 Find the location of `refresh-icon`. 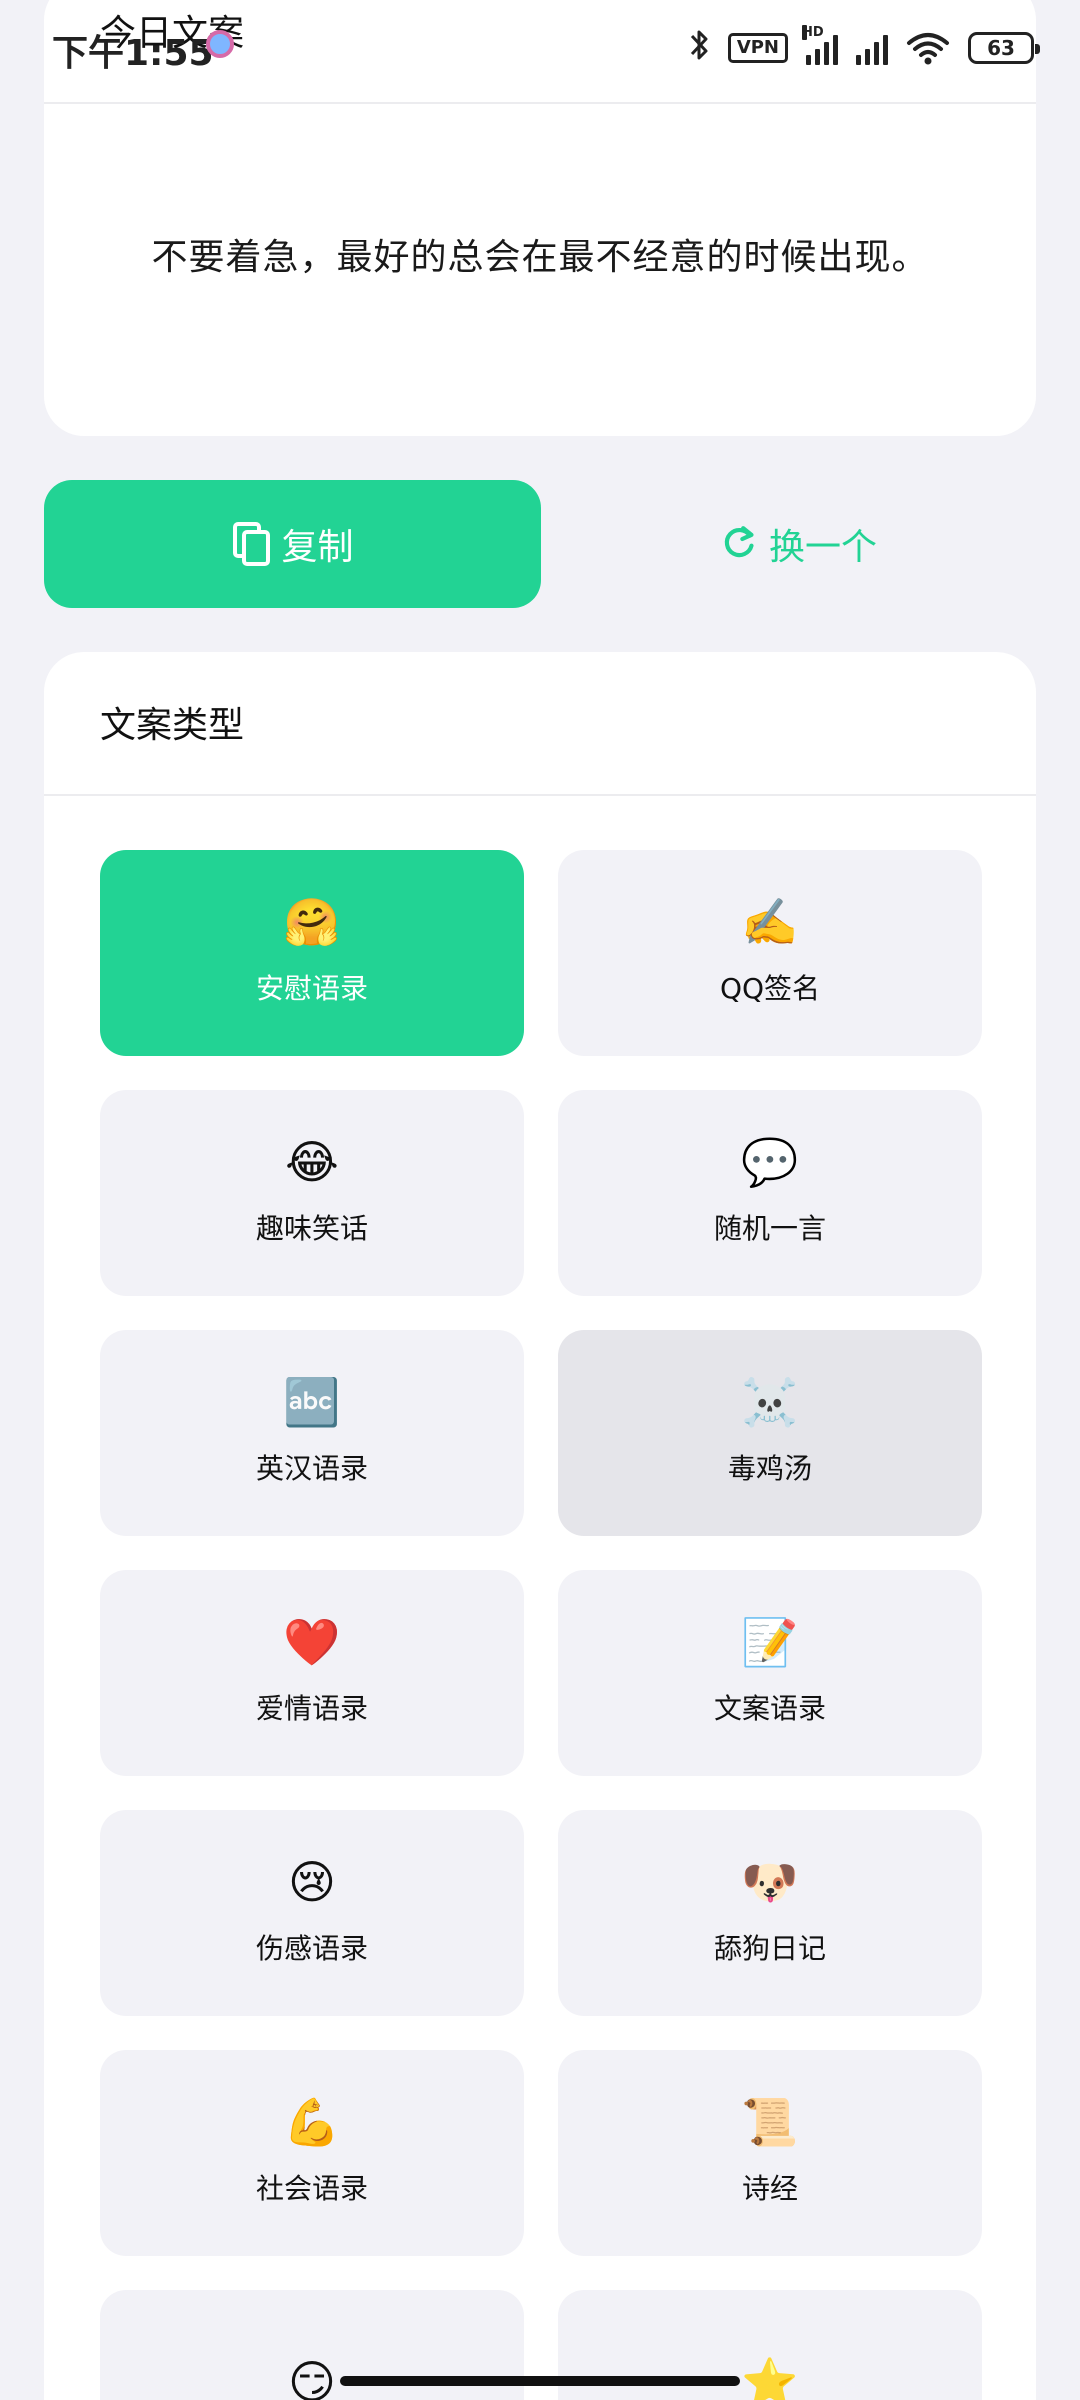

refresh-icon is located at coordinates (739, 542).